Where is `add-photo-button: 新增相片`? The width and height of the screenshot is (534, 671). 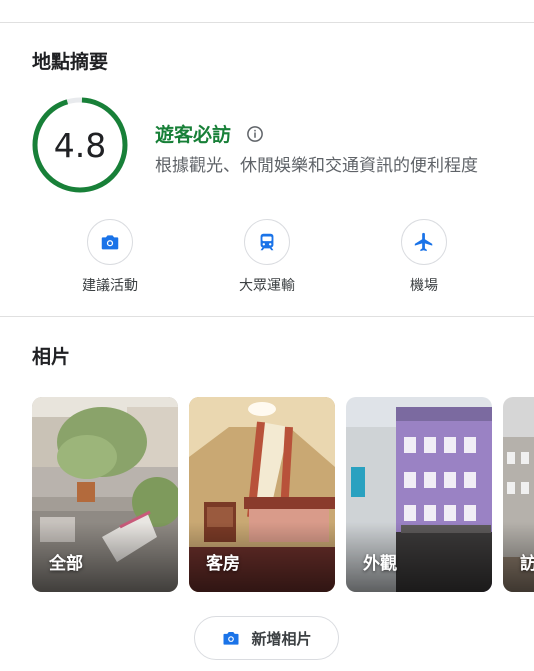 add-photo-button: 新增相片 is located at coordinates (266, 638).